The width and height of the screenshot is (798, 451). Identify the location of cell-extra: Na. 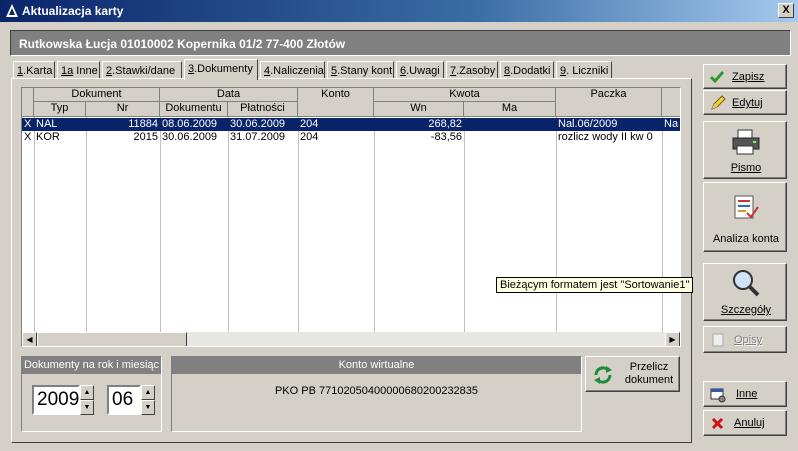
(671, 124).